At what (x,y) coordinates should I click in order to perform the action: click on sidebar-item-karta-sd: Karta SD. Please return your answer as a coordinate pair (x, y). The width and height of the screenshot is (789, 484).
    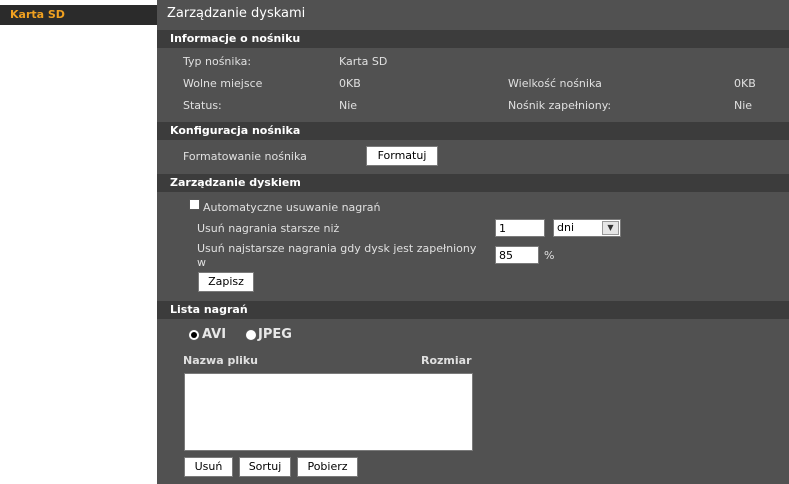
    Looking at the image, I should click on (78, 15).